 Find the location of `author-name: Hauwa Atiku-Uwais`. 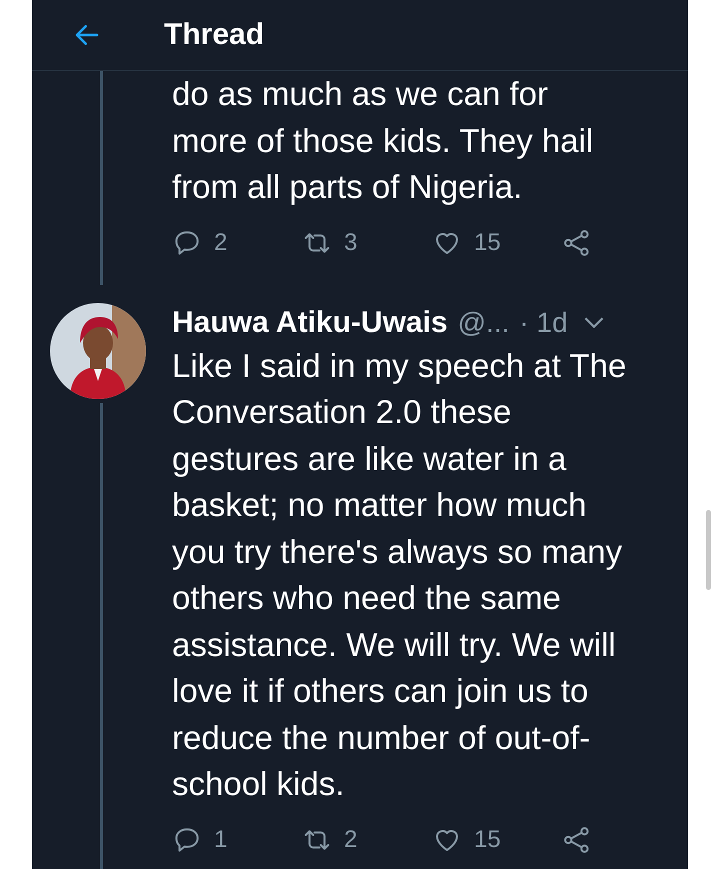

author-name: Hauwa Atiku-Uwais is located at coordinates (310, 323).